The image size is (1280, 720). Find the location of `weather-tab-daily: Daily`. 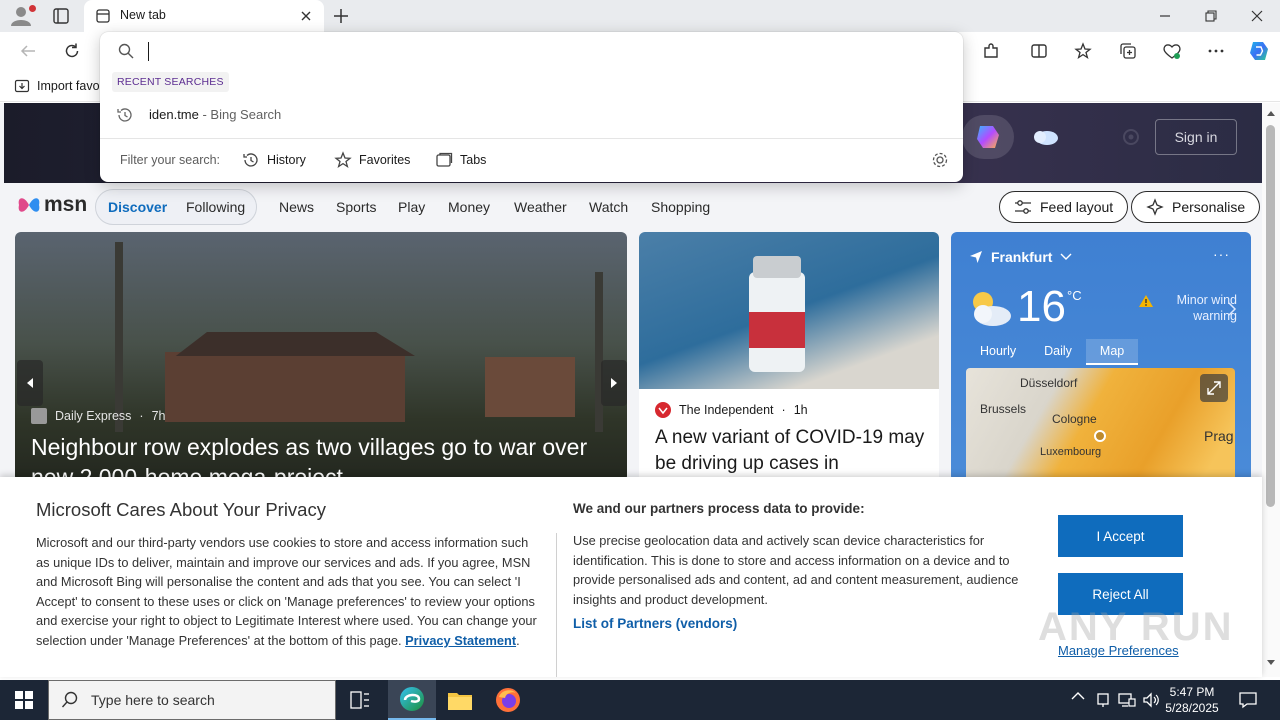

weather-tab-daily: Daily is located at coordinates (1058, 352).